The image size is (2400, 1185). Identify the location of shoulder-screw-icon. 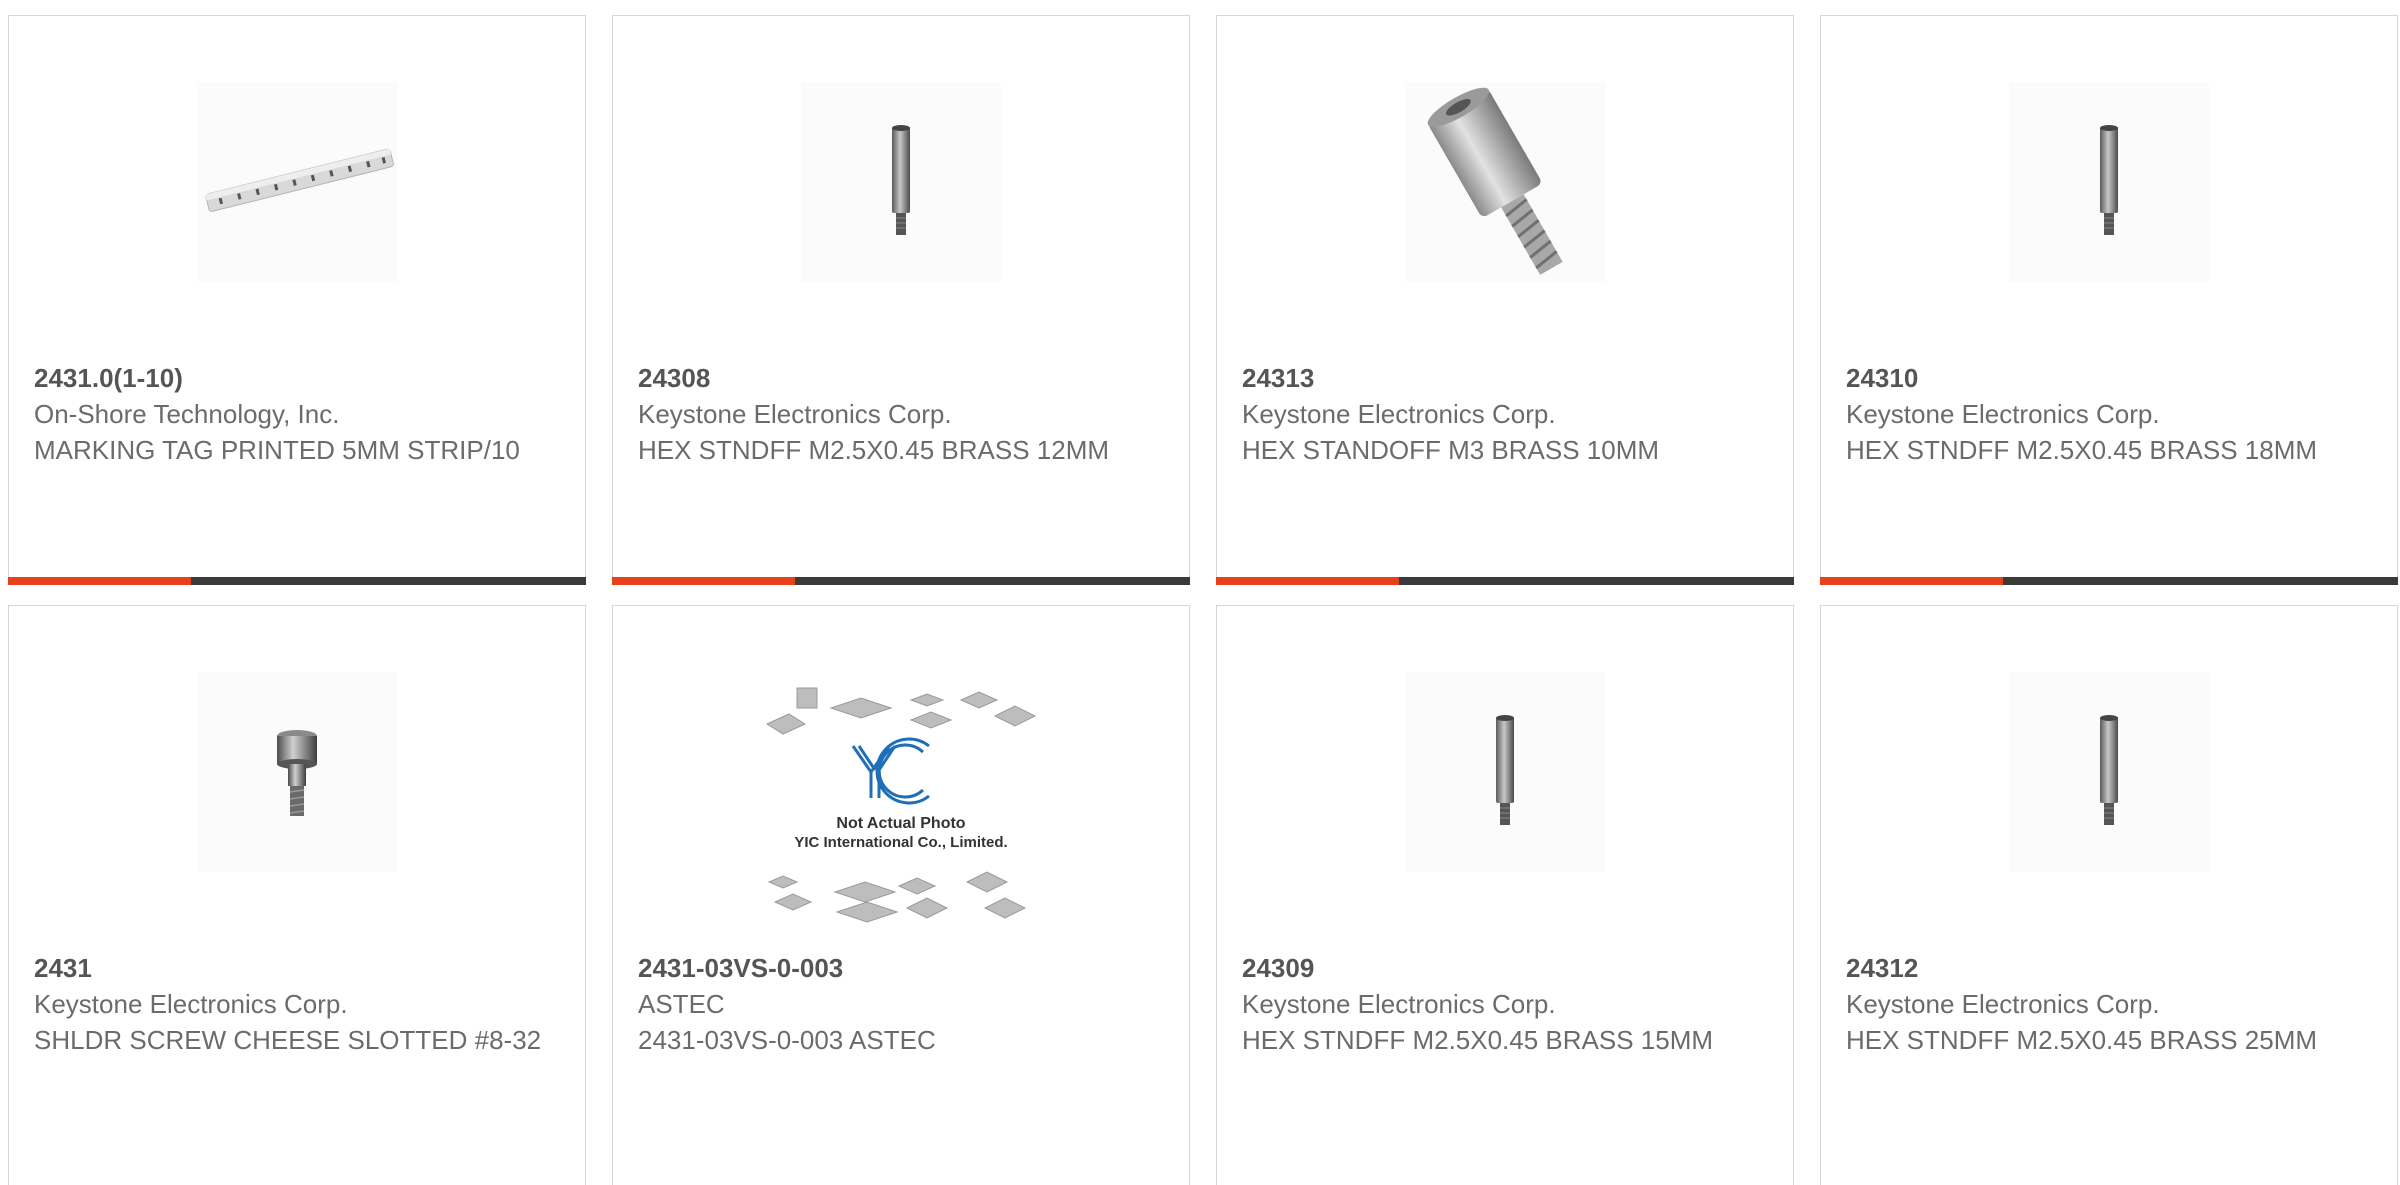
(297, 773).